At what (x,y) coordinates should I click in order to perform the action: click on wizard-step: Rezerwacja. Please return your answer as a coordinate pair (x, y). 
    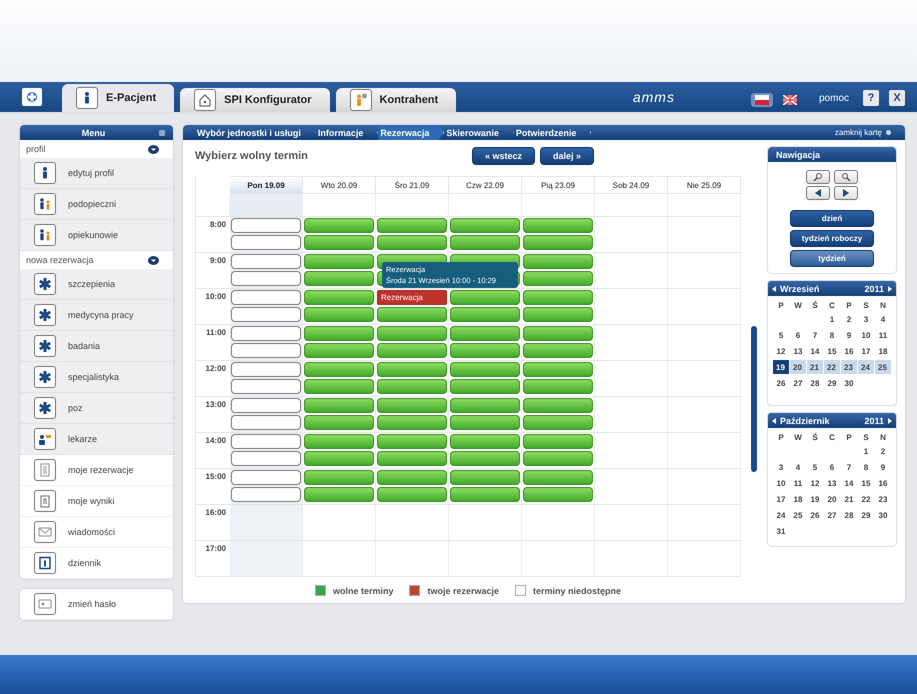
    Looking at the image, I should click on (411, 132).